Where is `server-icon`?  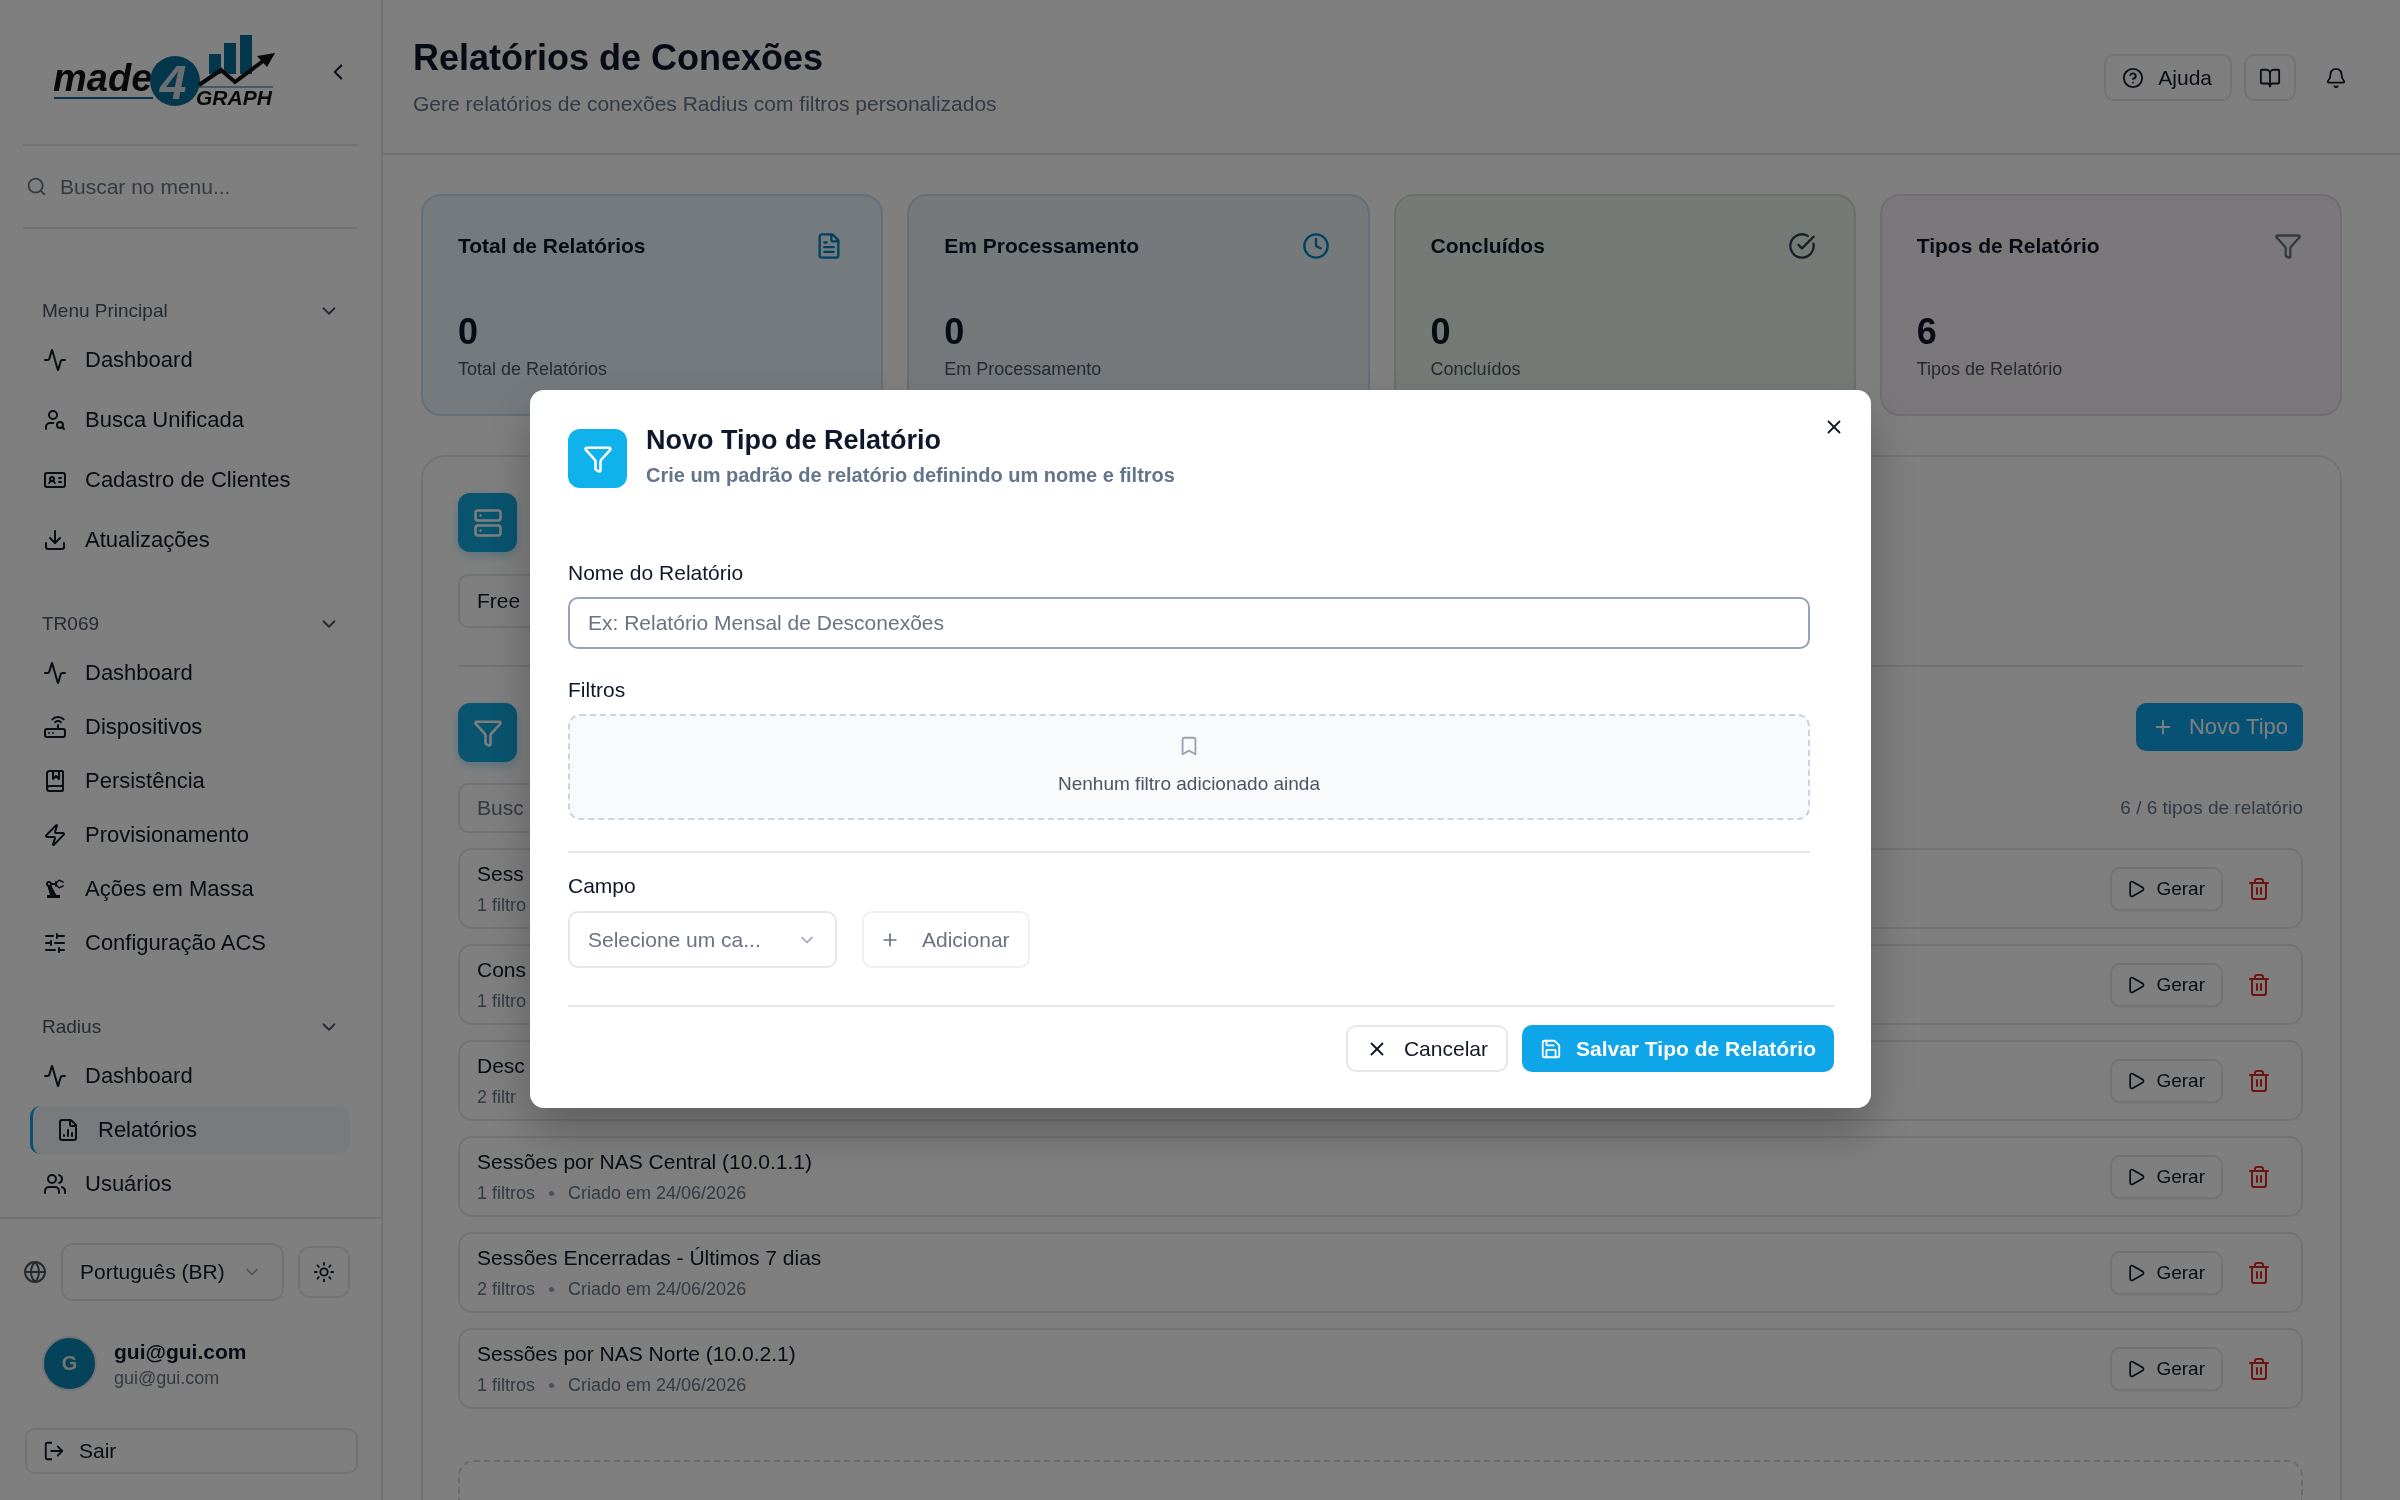
server-icon is located at coordinates (487, 522).